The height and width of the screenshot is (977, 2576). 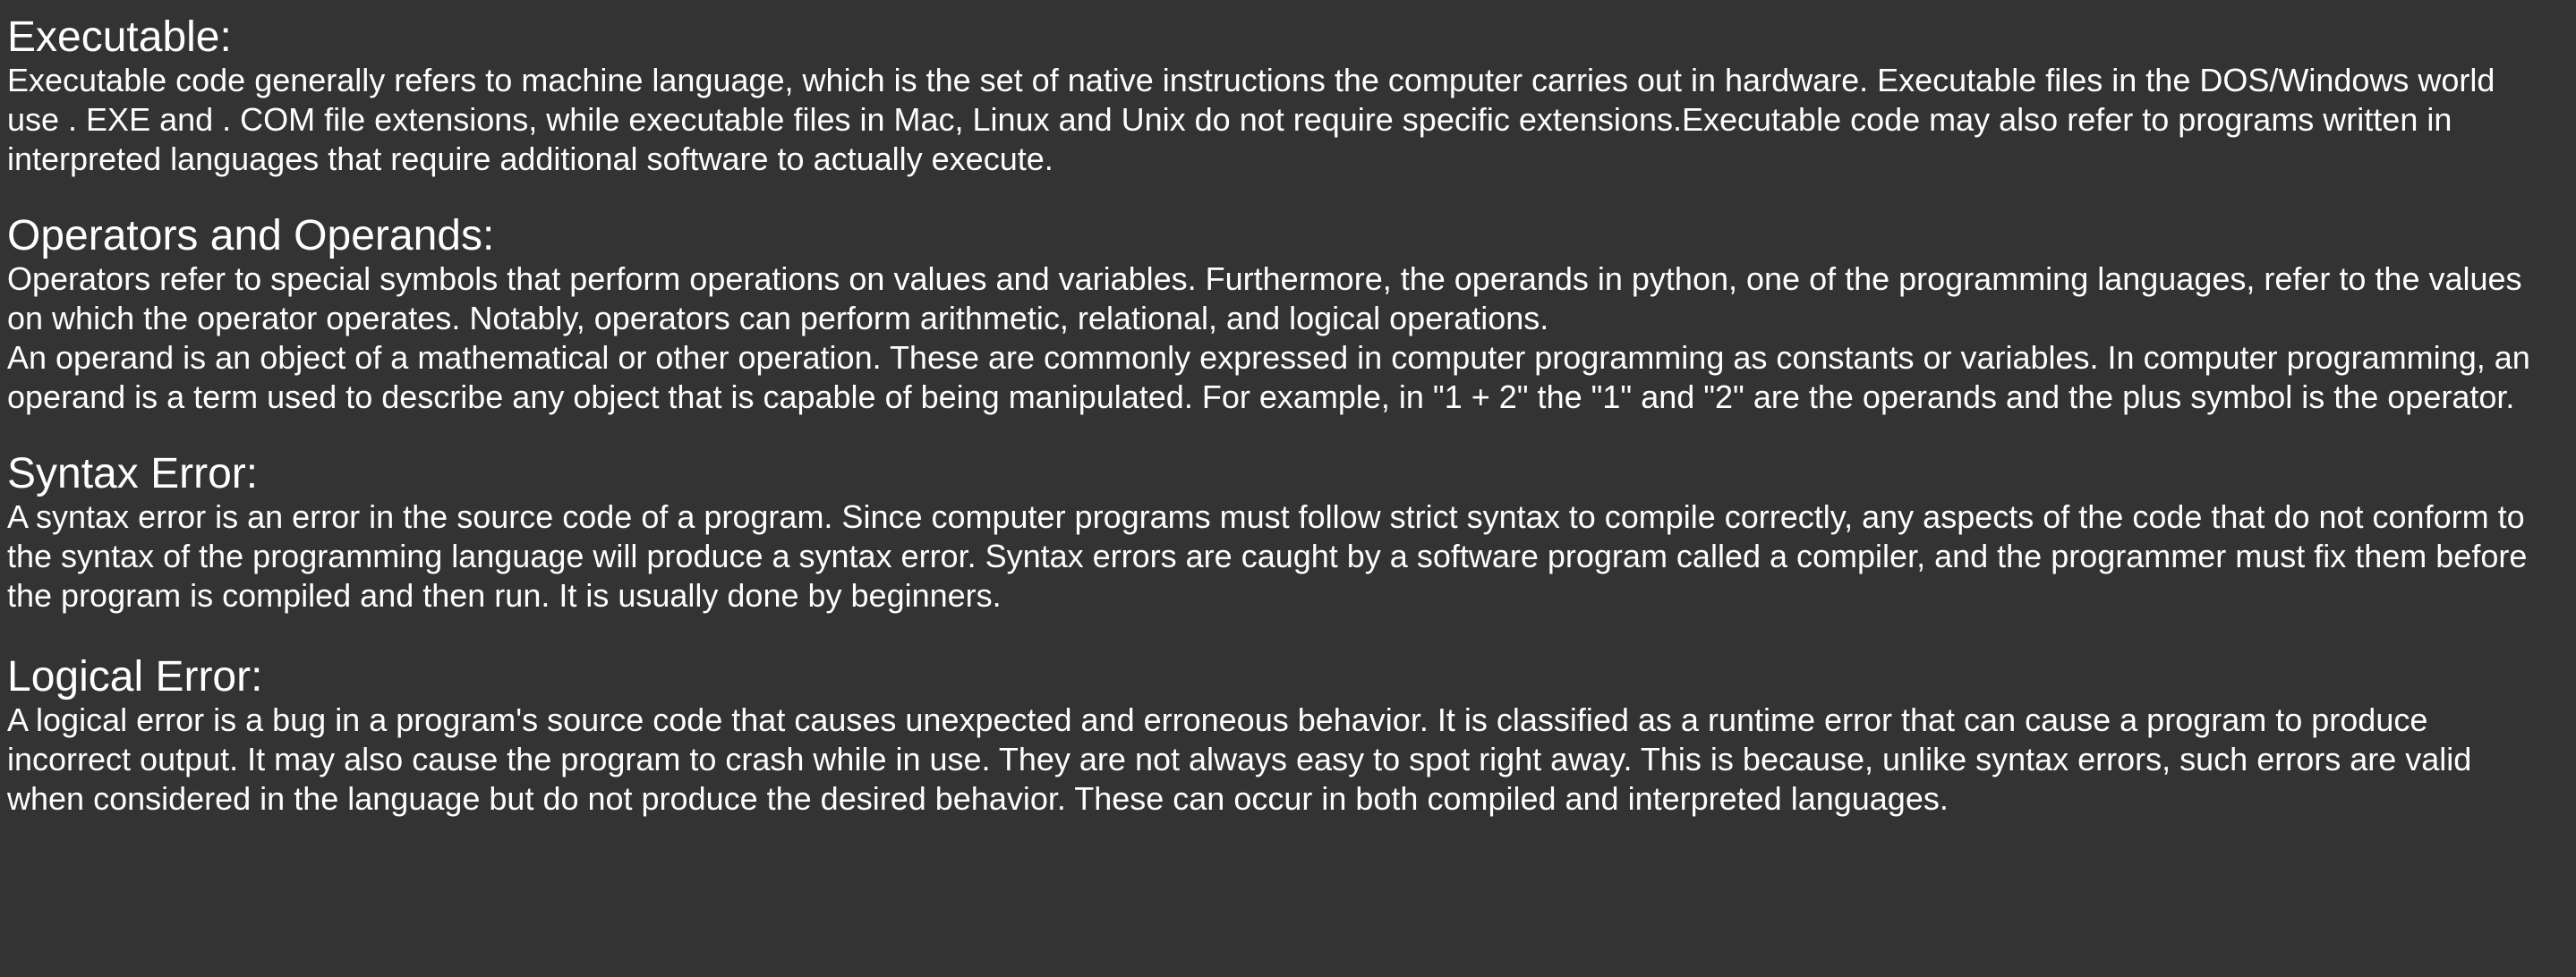 I want to click on section-heading: Executable:, so click(x=119, y=37).